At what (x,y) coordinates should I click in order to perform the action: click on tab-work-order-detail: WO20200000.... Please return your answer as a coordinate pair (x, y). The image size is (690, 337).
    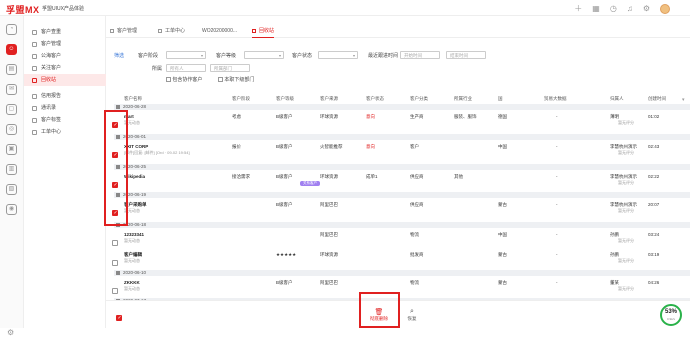
    Looking at the image, I should click on (219, 31).